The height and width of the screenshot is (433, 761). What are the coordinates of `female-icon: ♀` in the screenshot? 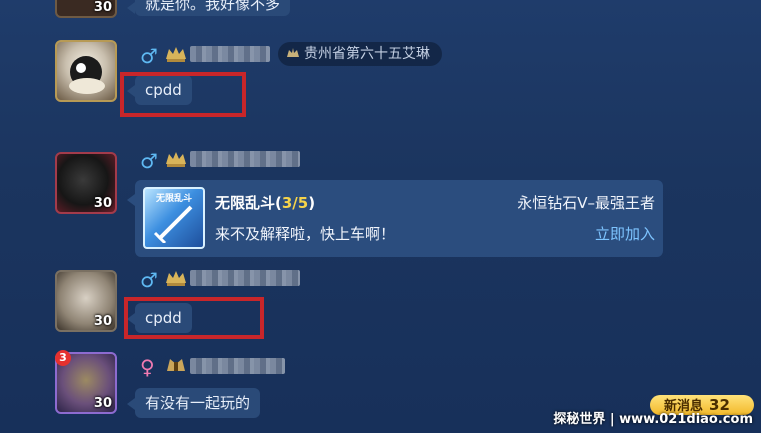 It's located at (147, 367).